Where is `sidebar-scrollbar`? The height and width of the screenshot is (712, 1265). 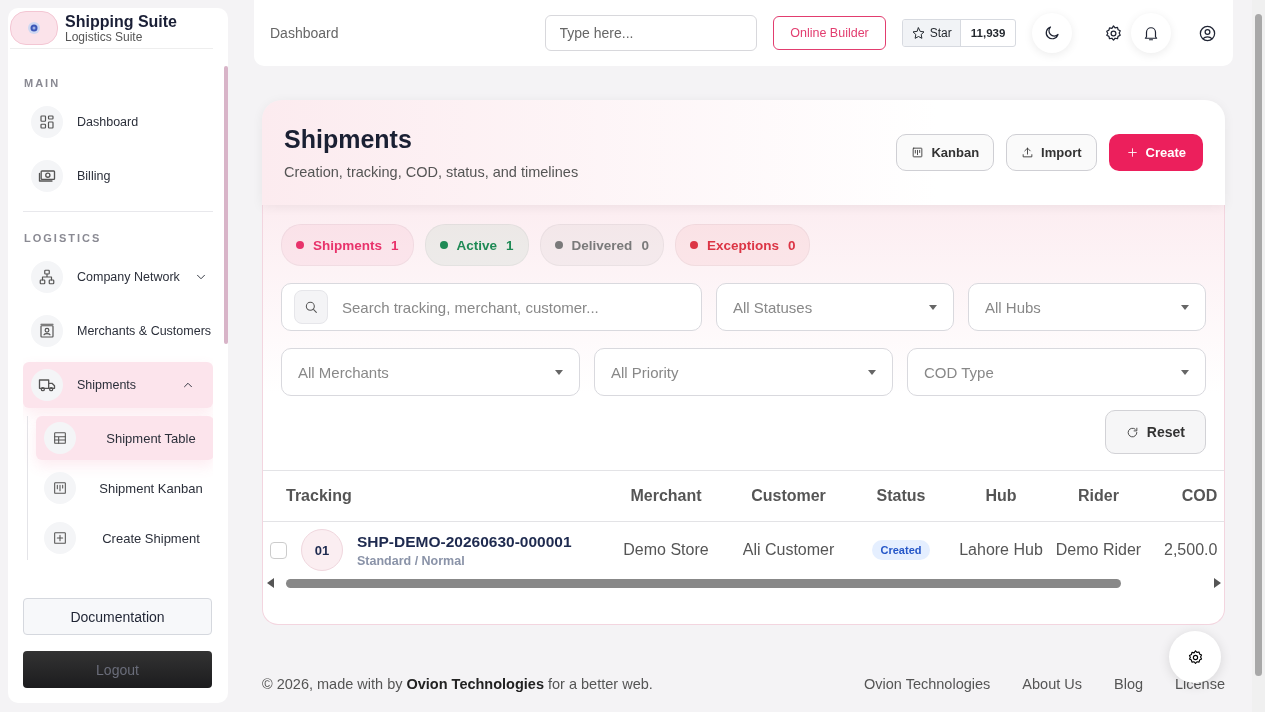 sidebar-scrollbar is located at coordinates (226, 205).